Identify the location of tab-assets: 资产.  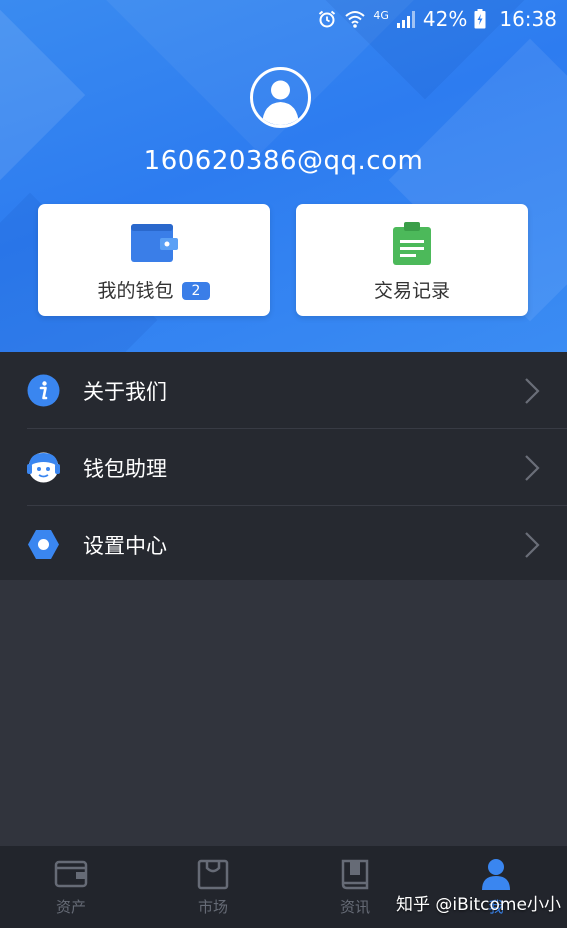
(71, 887).